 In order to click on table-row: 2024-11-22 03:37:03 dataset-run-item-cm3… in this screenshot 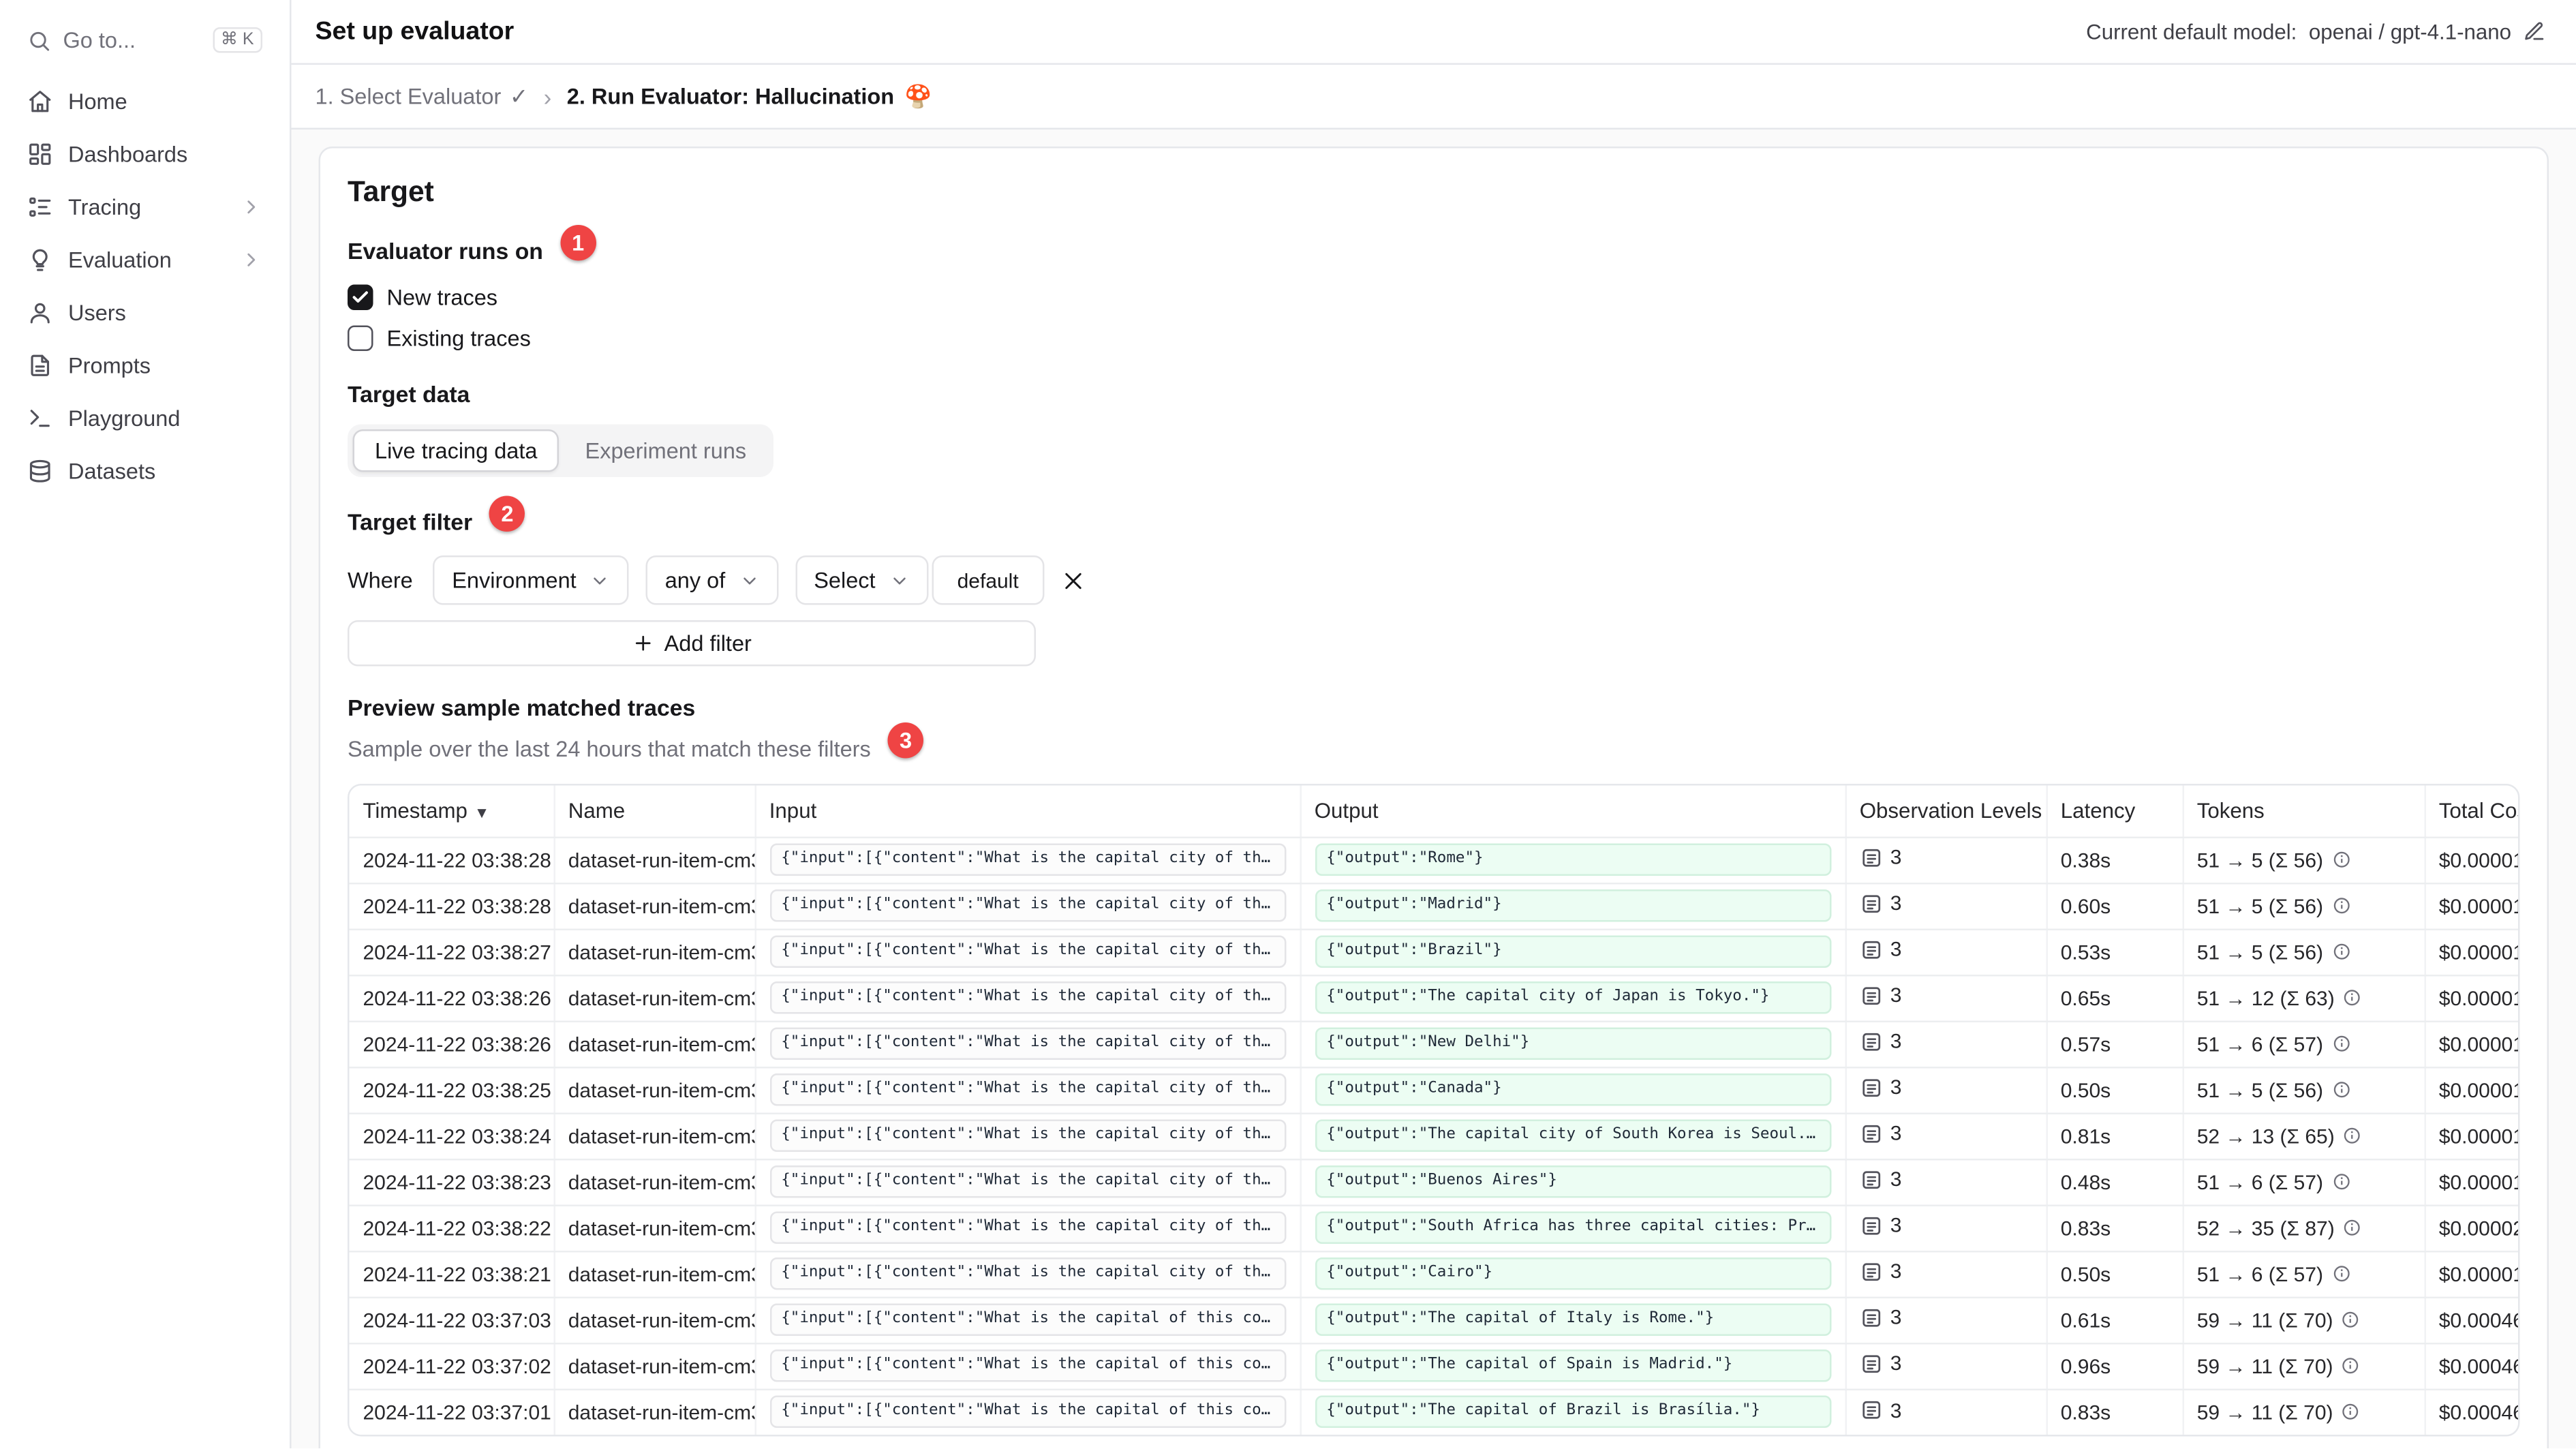, I will do `click(1434, 1320)`.